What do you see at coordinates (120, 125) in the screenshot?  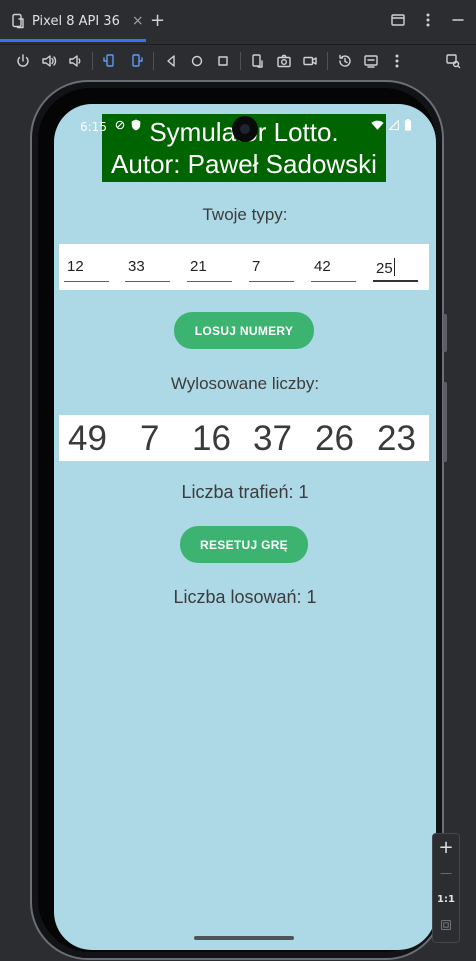 I see `data-saver-icon` at bounding box center [120, 125].